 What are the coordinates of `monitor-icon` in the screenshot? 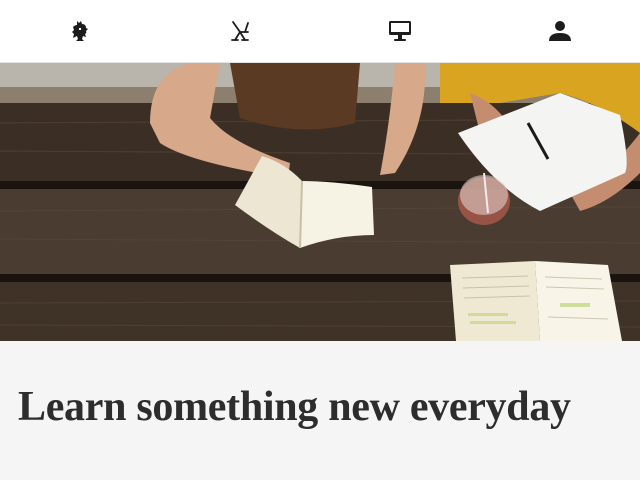 It's located at (400, 31).